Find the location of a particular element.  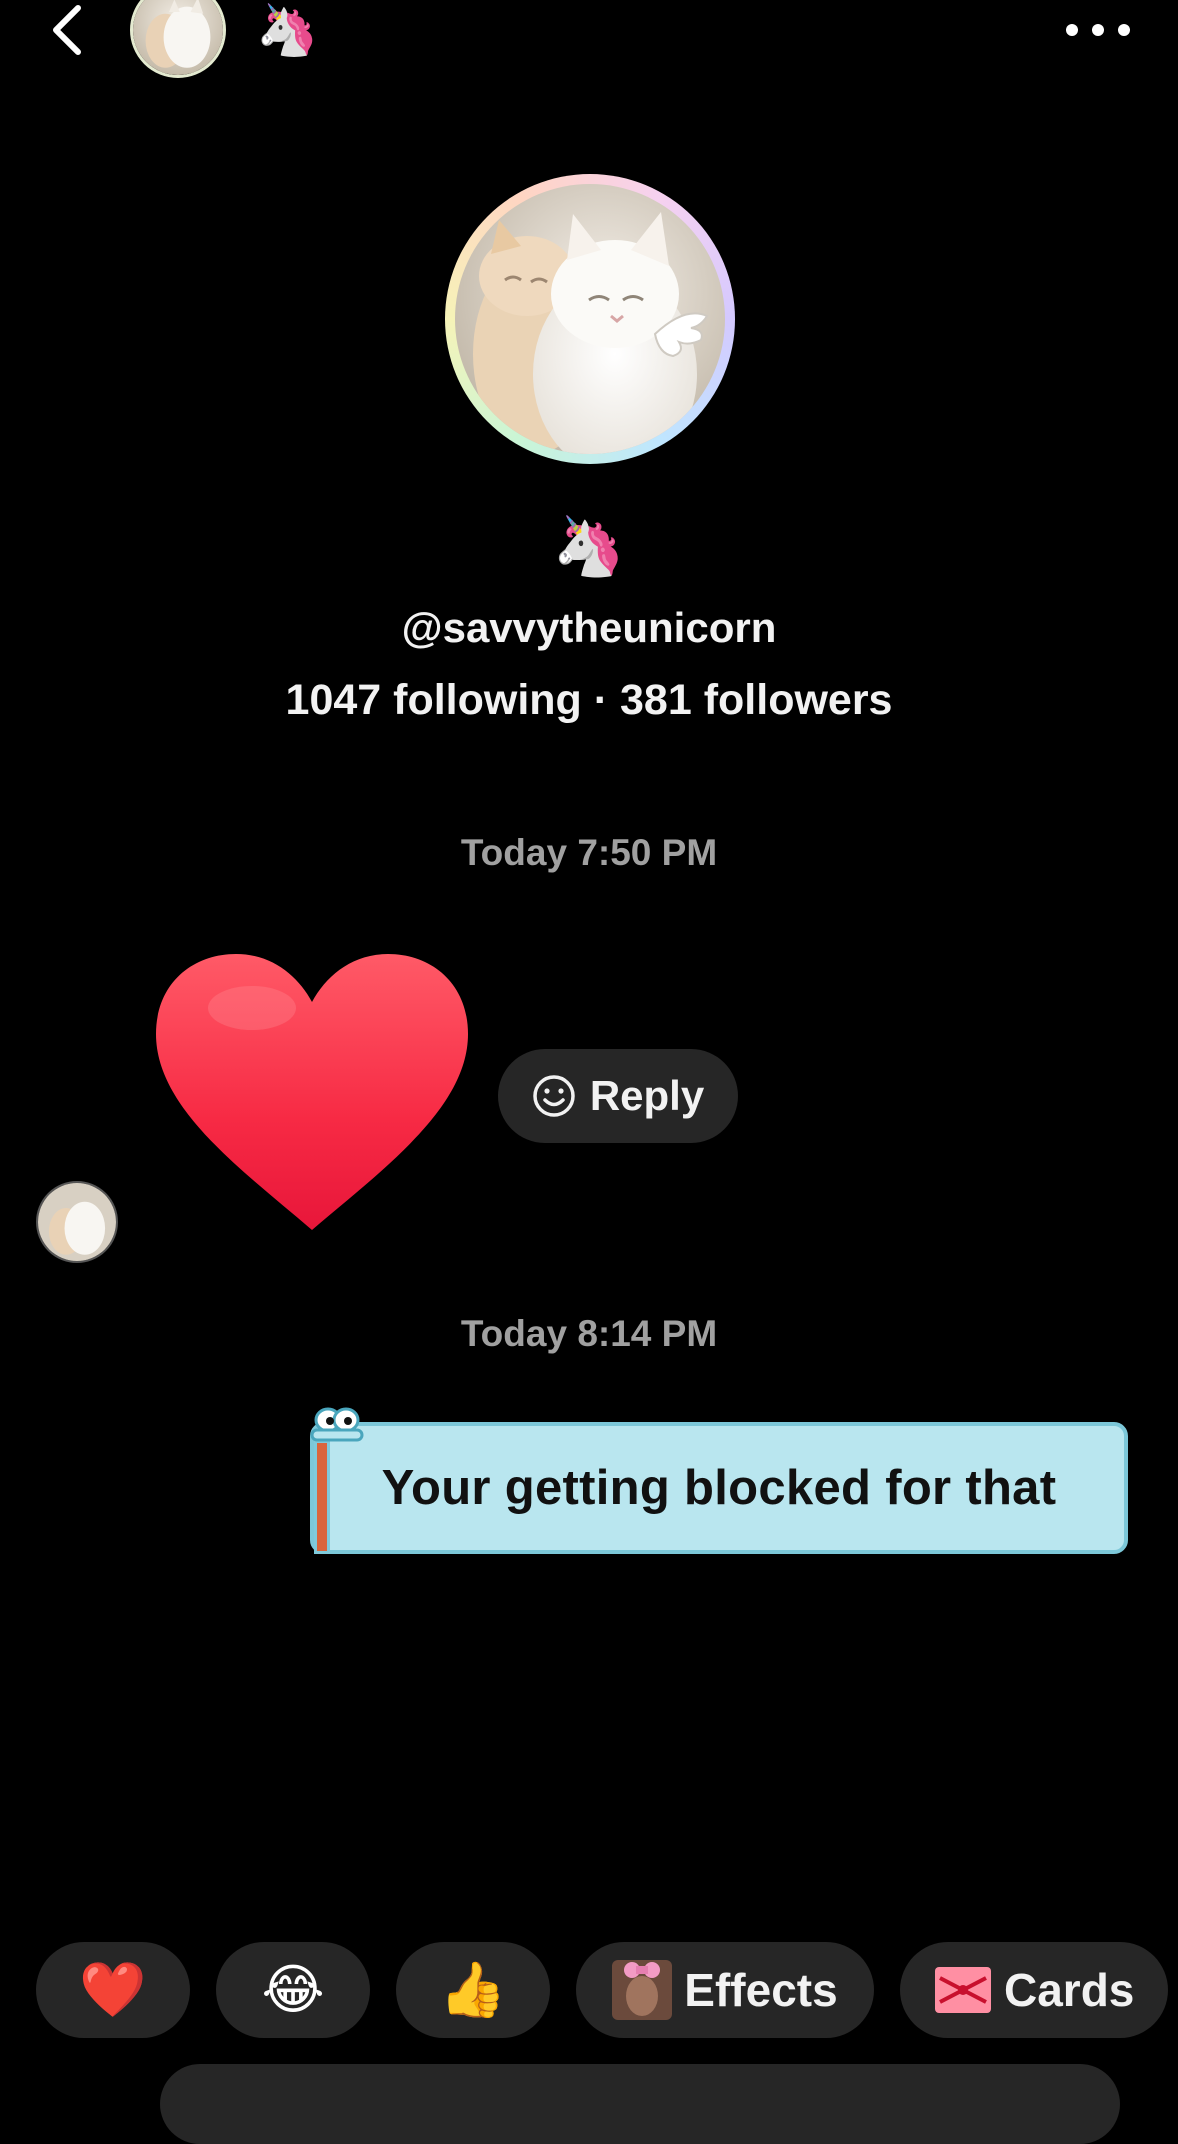

profile-username: @savvytheunicorn is located at coordinates (589, 628).